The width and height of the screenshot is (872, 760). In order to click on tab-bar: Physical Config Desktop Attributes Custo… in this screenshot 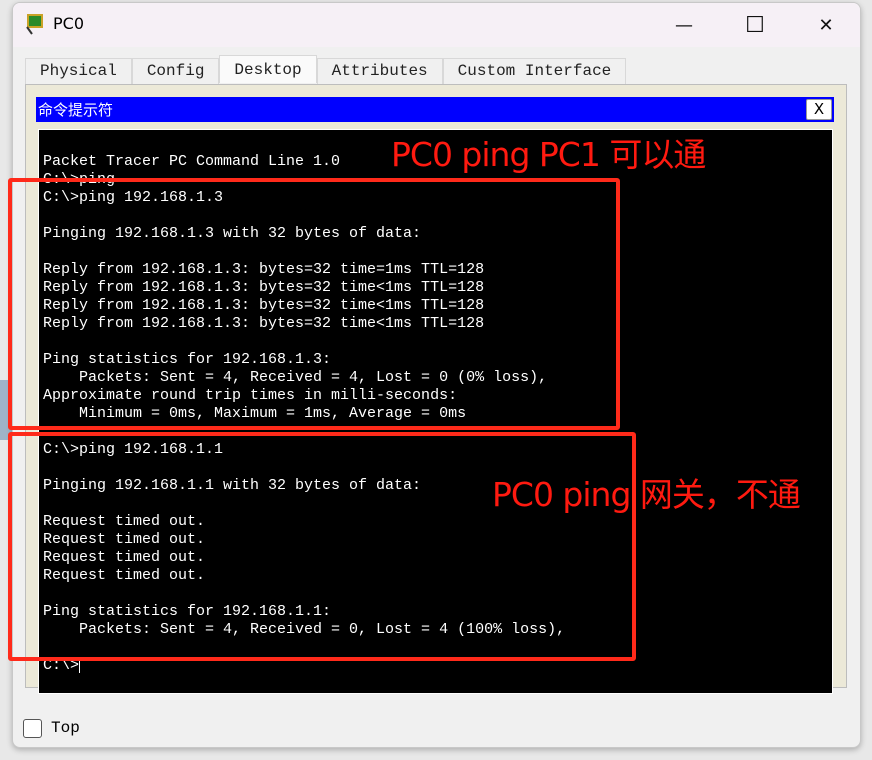, I will do `click(326, 69)`.